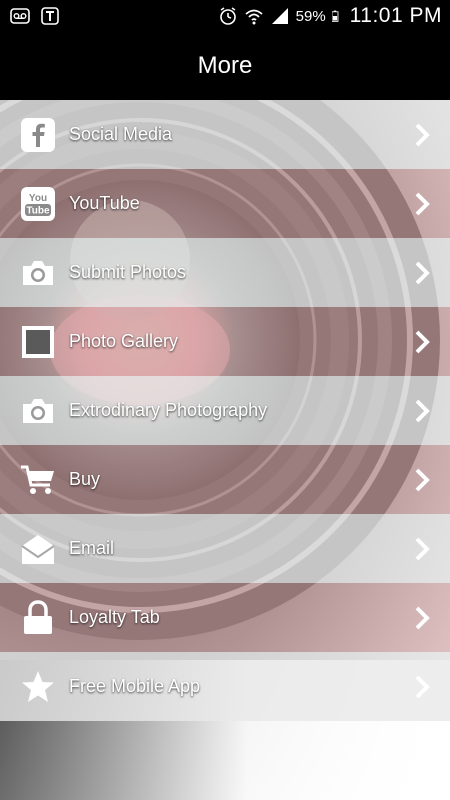 Image resolution: width=450 pixels, height=800 pixels. Describe the element at coordinates (104, 203) in the screenshot. I see `menu-item-label: YouTube` at that location.